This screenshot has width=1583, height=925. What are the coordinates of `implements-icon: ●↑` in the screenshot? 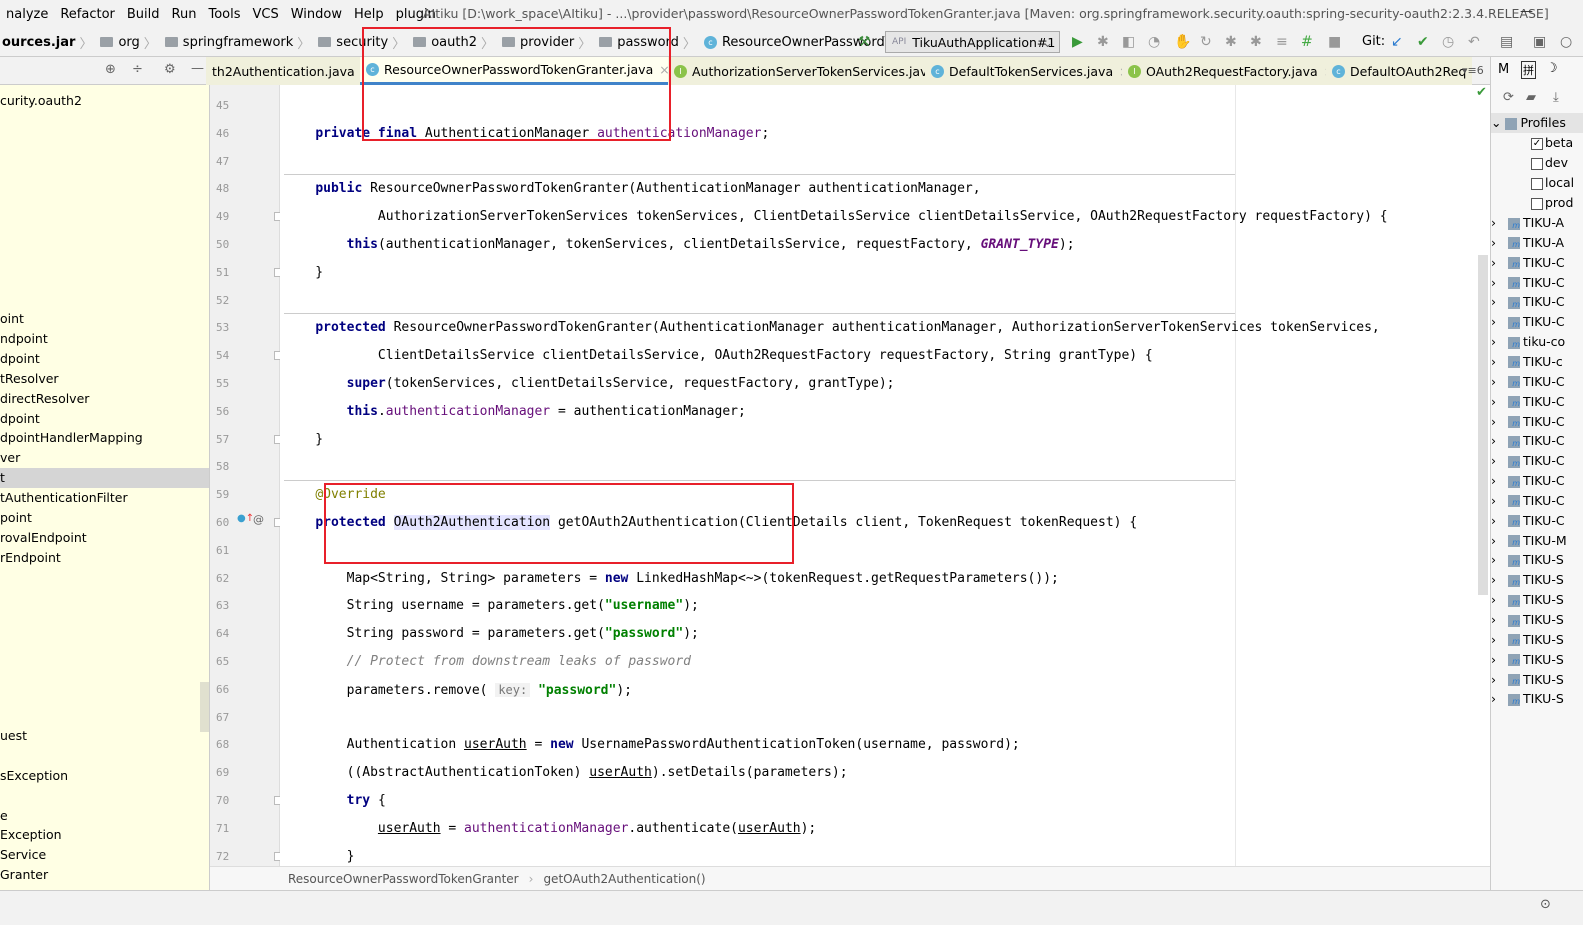 It's located at (245, 518).